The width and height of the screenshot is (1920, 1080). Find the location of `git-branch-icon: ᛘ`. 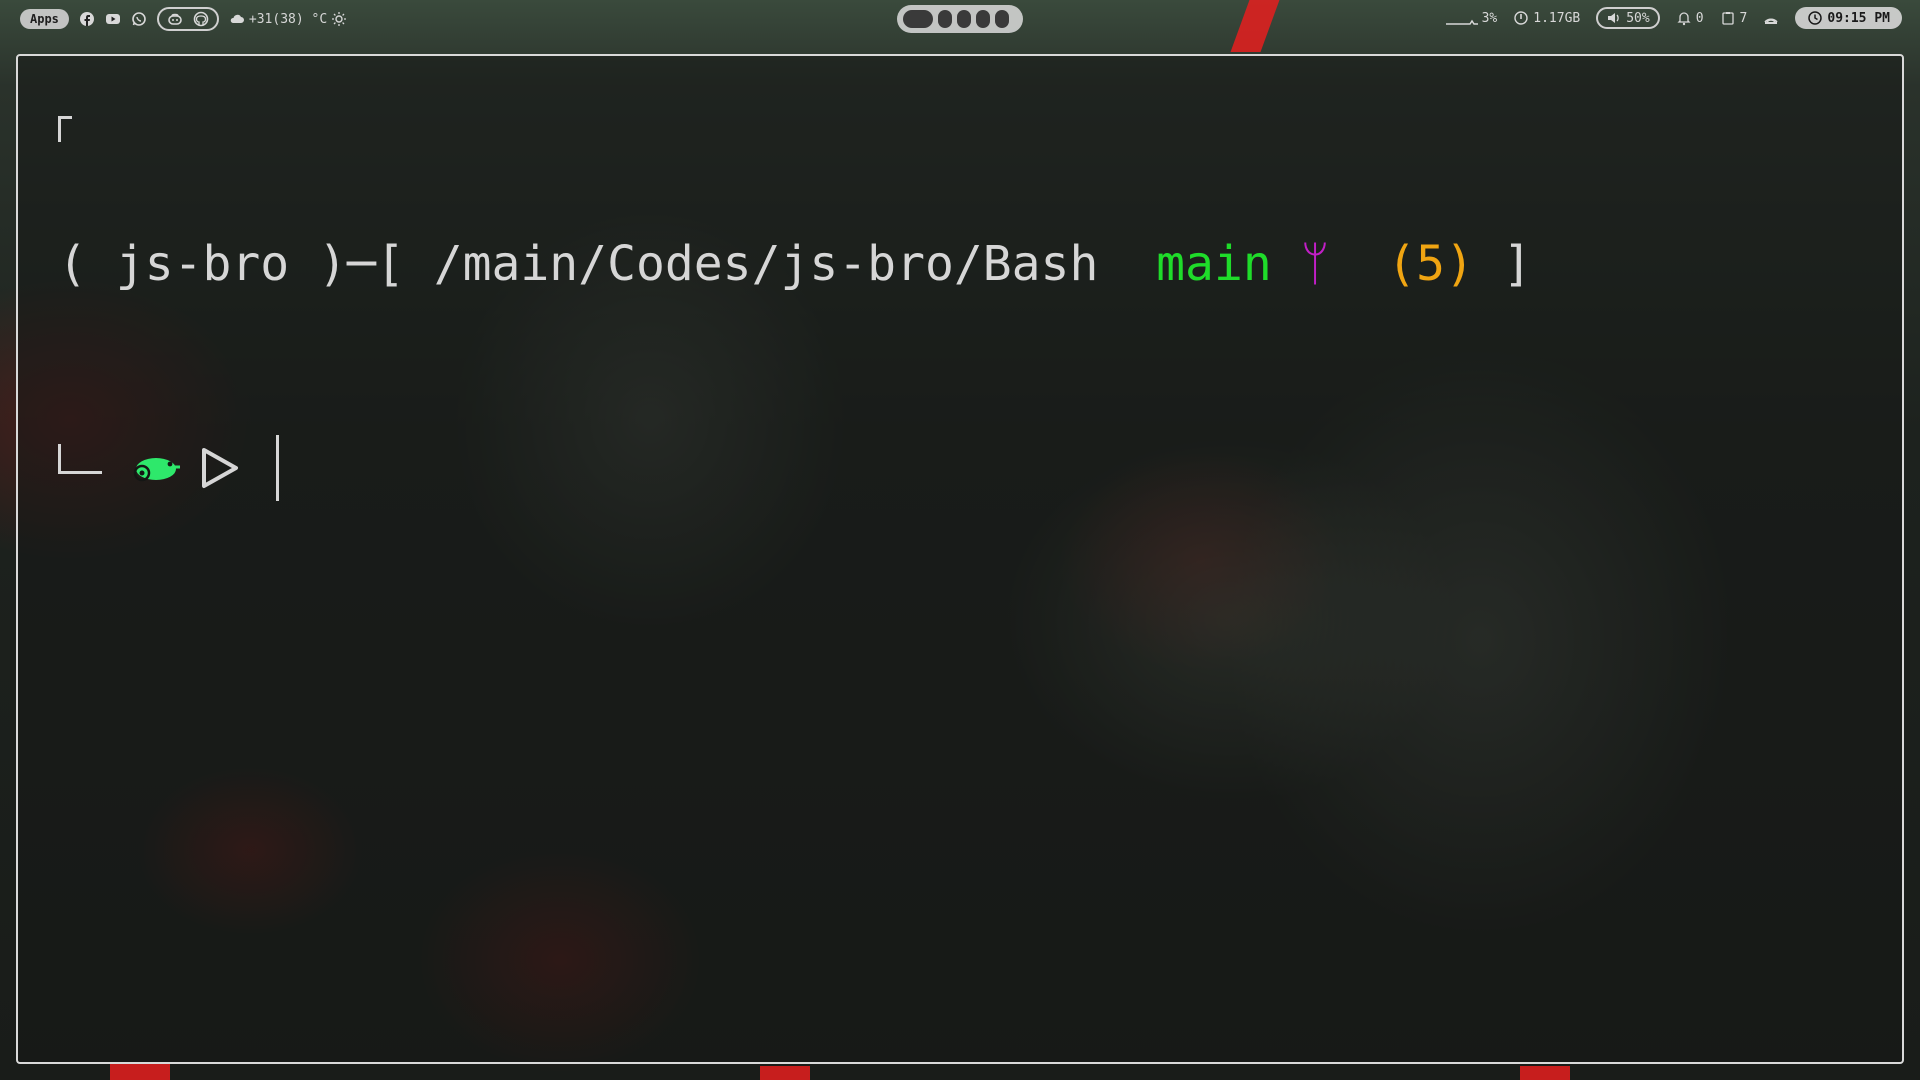

git-branch-icon: ᛘ is located at coordinates (1315, 264).